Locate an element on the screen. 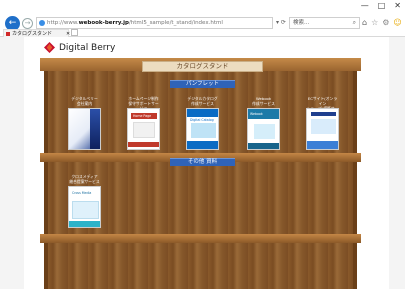 This screenshot has height=289, width=405. book-item: デジタルカタログ 作成サービス Digital Catalog is located at coordinates (202, 123).